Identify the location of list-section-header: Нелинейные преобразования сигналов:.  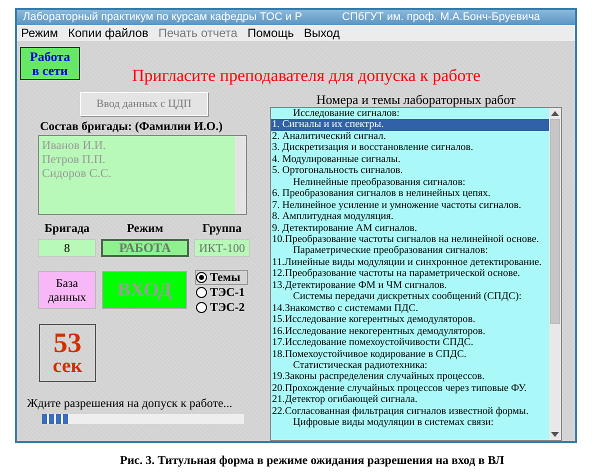
(410, 182).